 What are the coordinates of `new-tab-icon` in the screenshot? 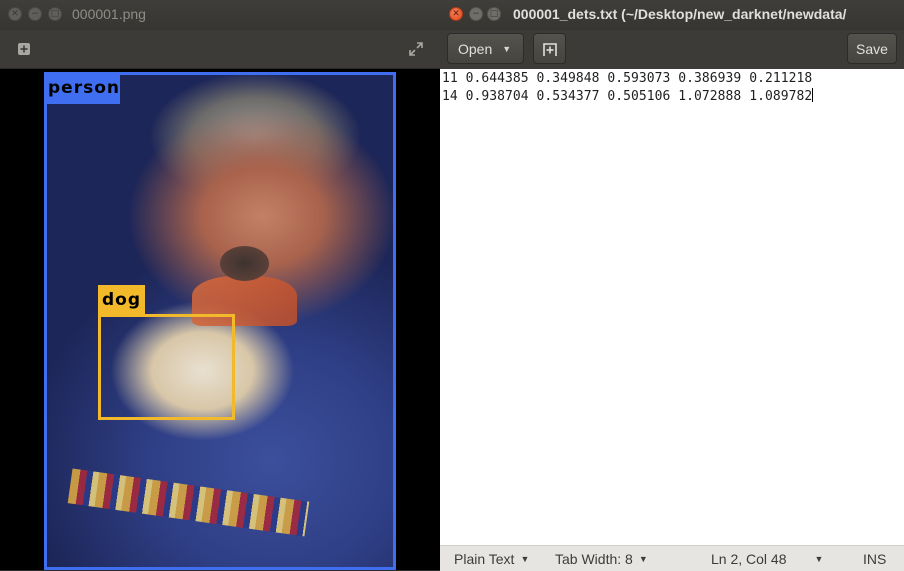 It's located at (549, 49).